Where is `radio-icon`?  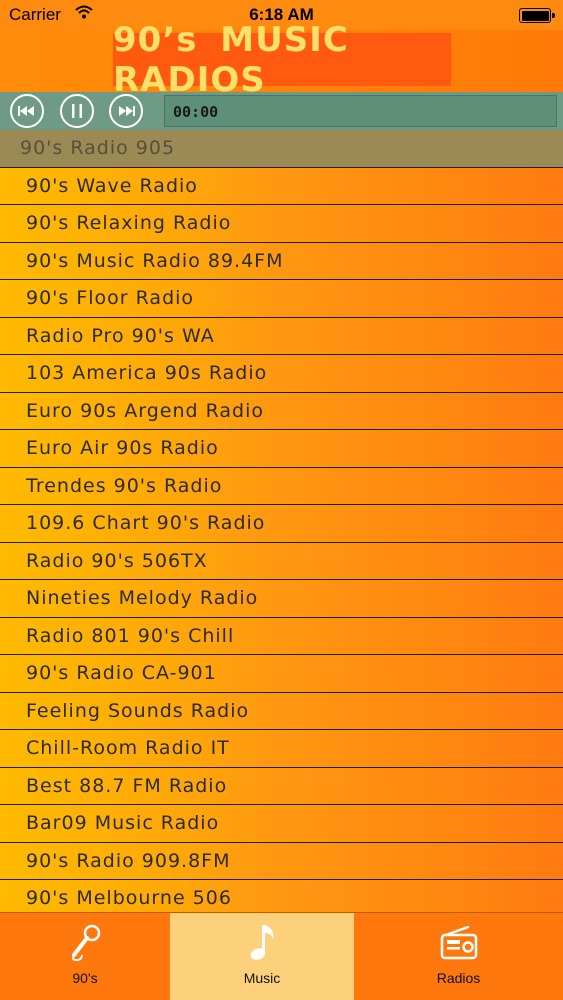 radio-icon is located at coordinates (459, 943).